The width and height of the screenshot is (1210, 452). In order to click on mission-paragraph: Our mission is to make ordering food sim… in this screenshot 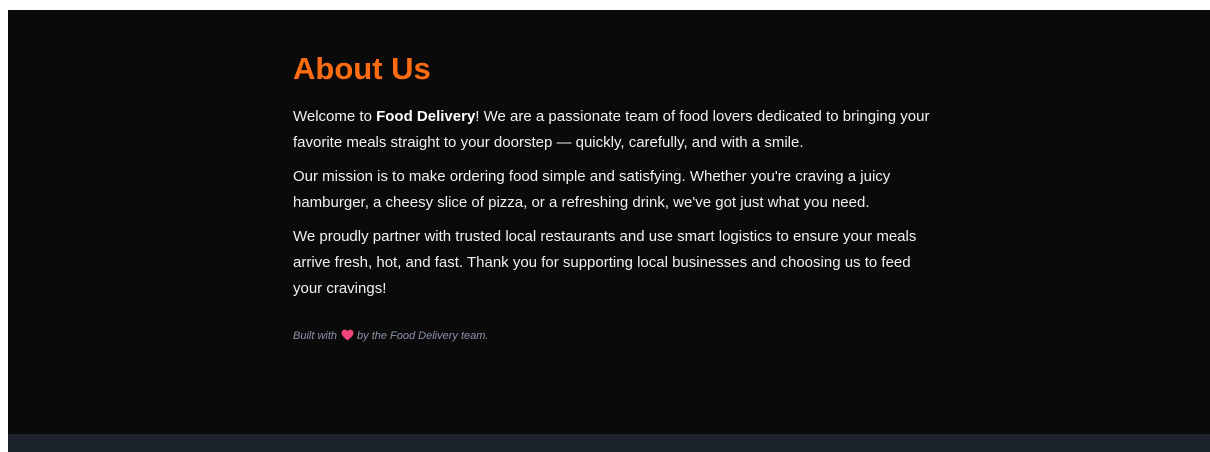, I will do `click(592, 189)`.